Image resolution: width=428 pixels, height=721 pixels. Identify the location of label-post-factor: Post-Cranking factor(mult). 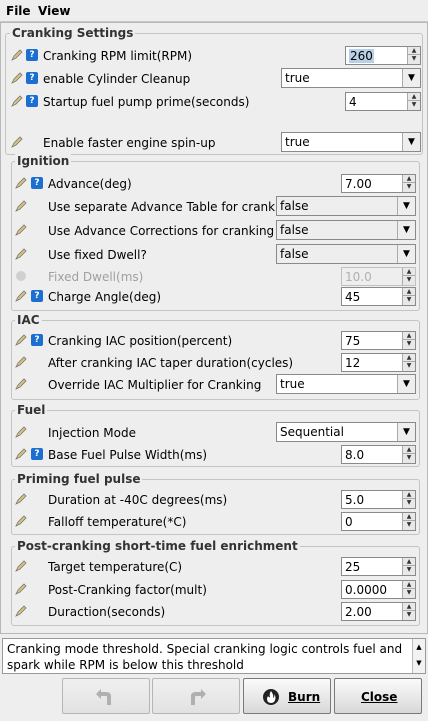
(127, 590).